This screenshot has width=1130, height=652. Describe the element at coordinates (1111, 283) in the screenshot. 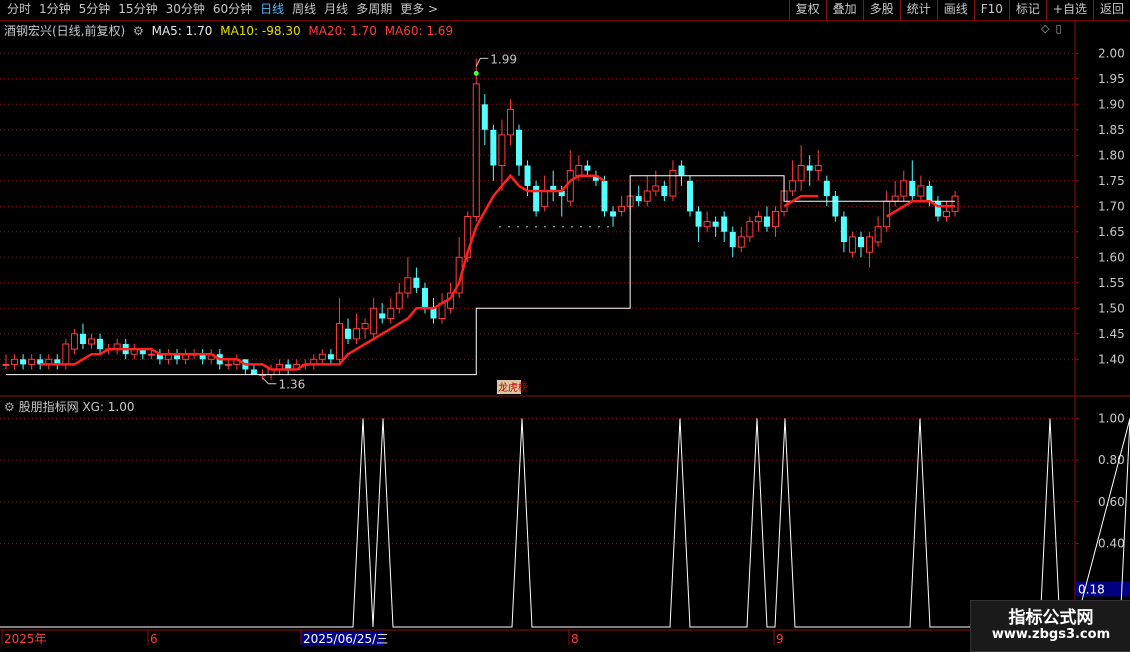

I see `main-y-tick-label: 1.55` at that location.